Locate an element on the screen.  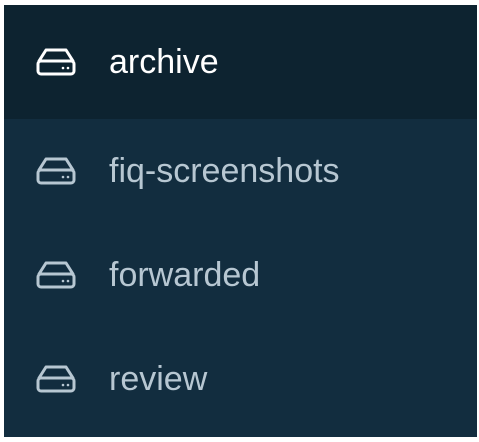
drive-item-label: archive is located at coordinates (164, 62).